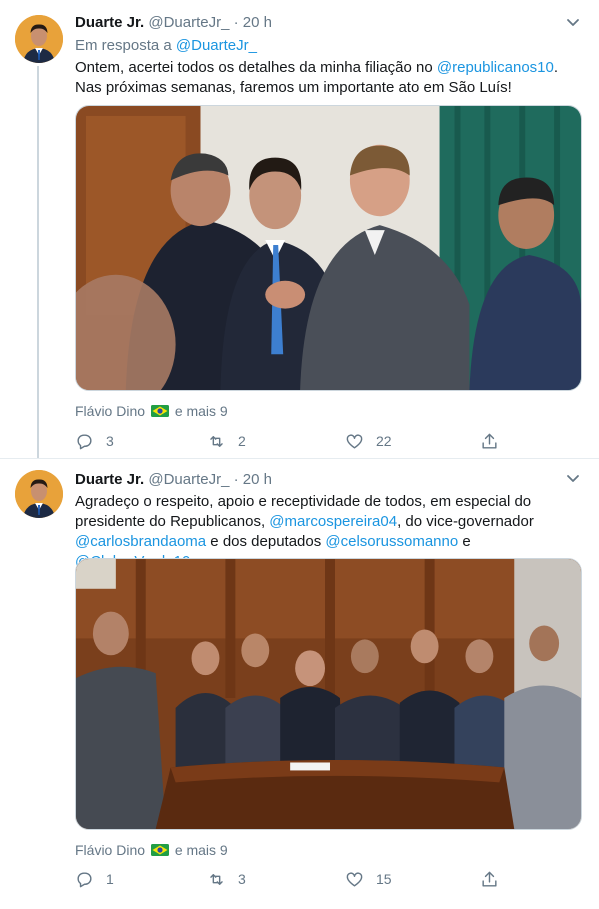 This screenshot has height=909, width=599. Describe the element at coordinates (38, 262) in the screenshot. I see `thread-line` at that location.